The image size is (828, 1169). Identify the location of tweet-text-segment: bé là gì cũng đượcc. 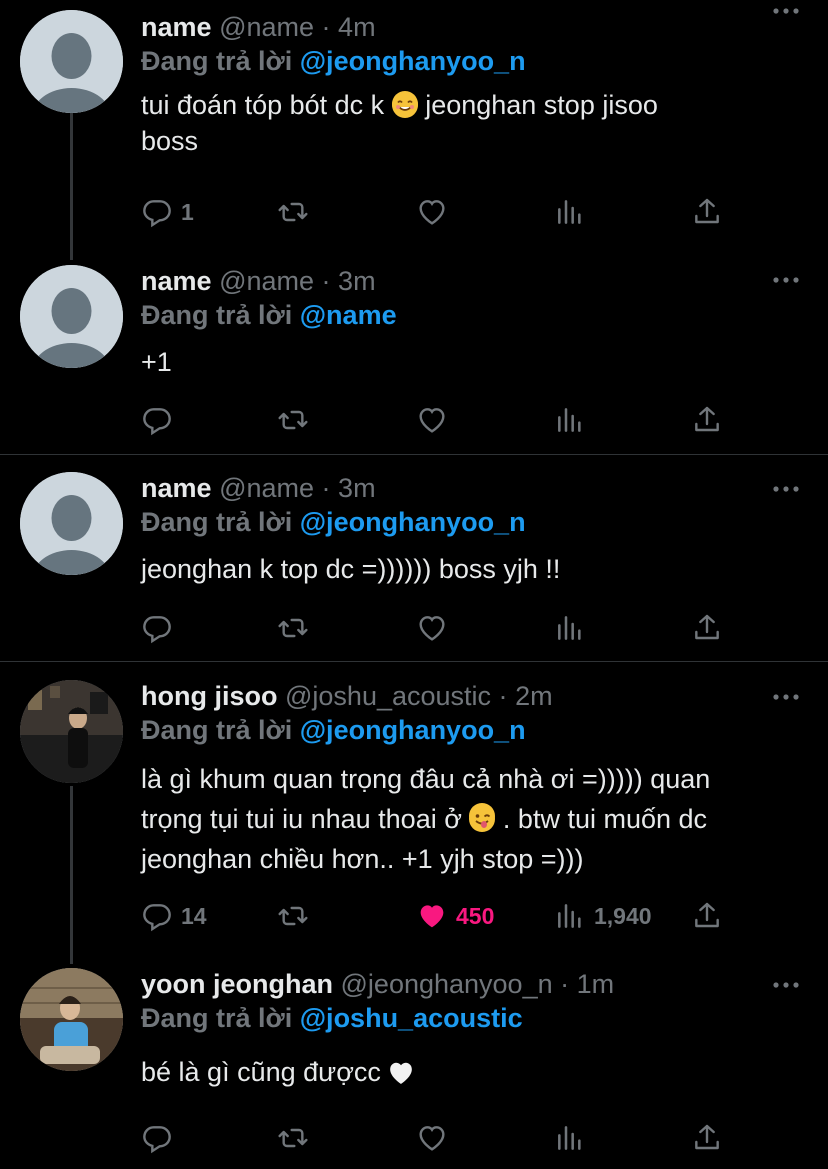
(265, 1072).